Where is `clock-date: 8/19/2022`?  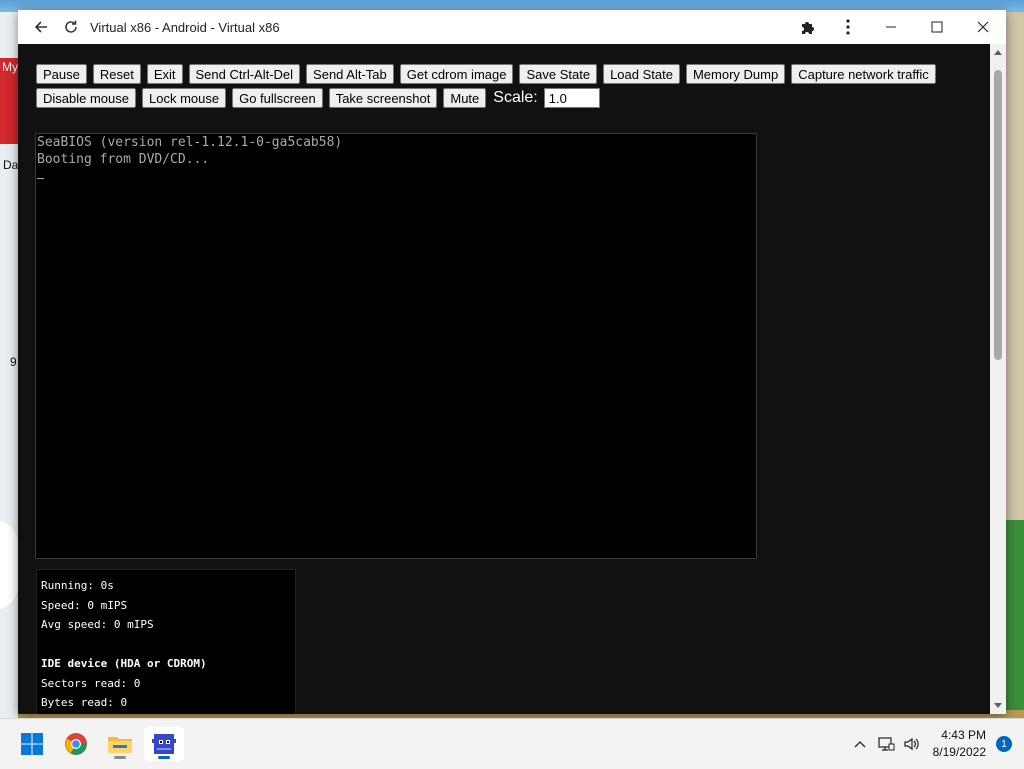
clock-date: 8/19/2022 is located at coordinates (959, 752).